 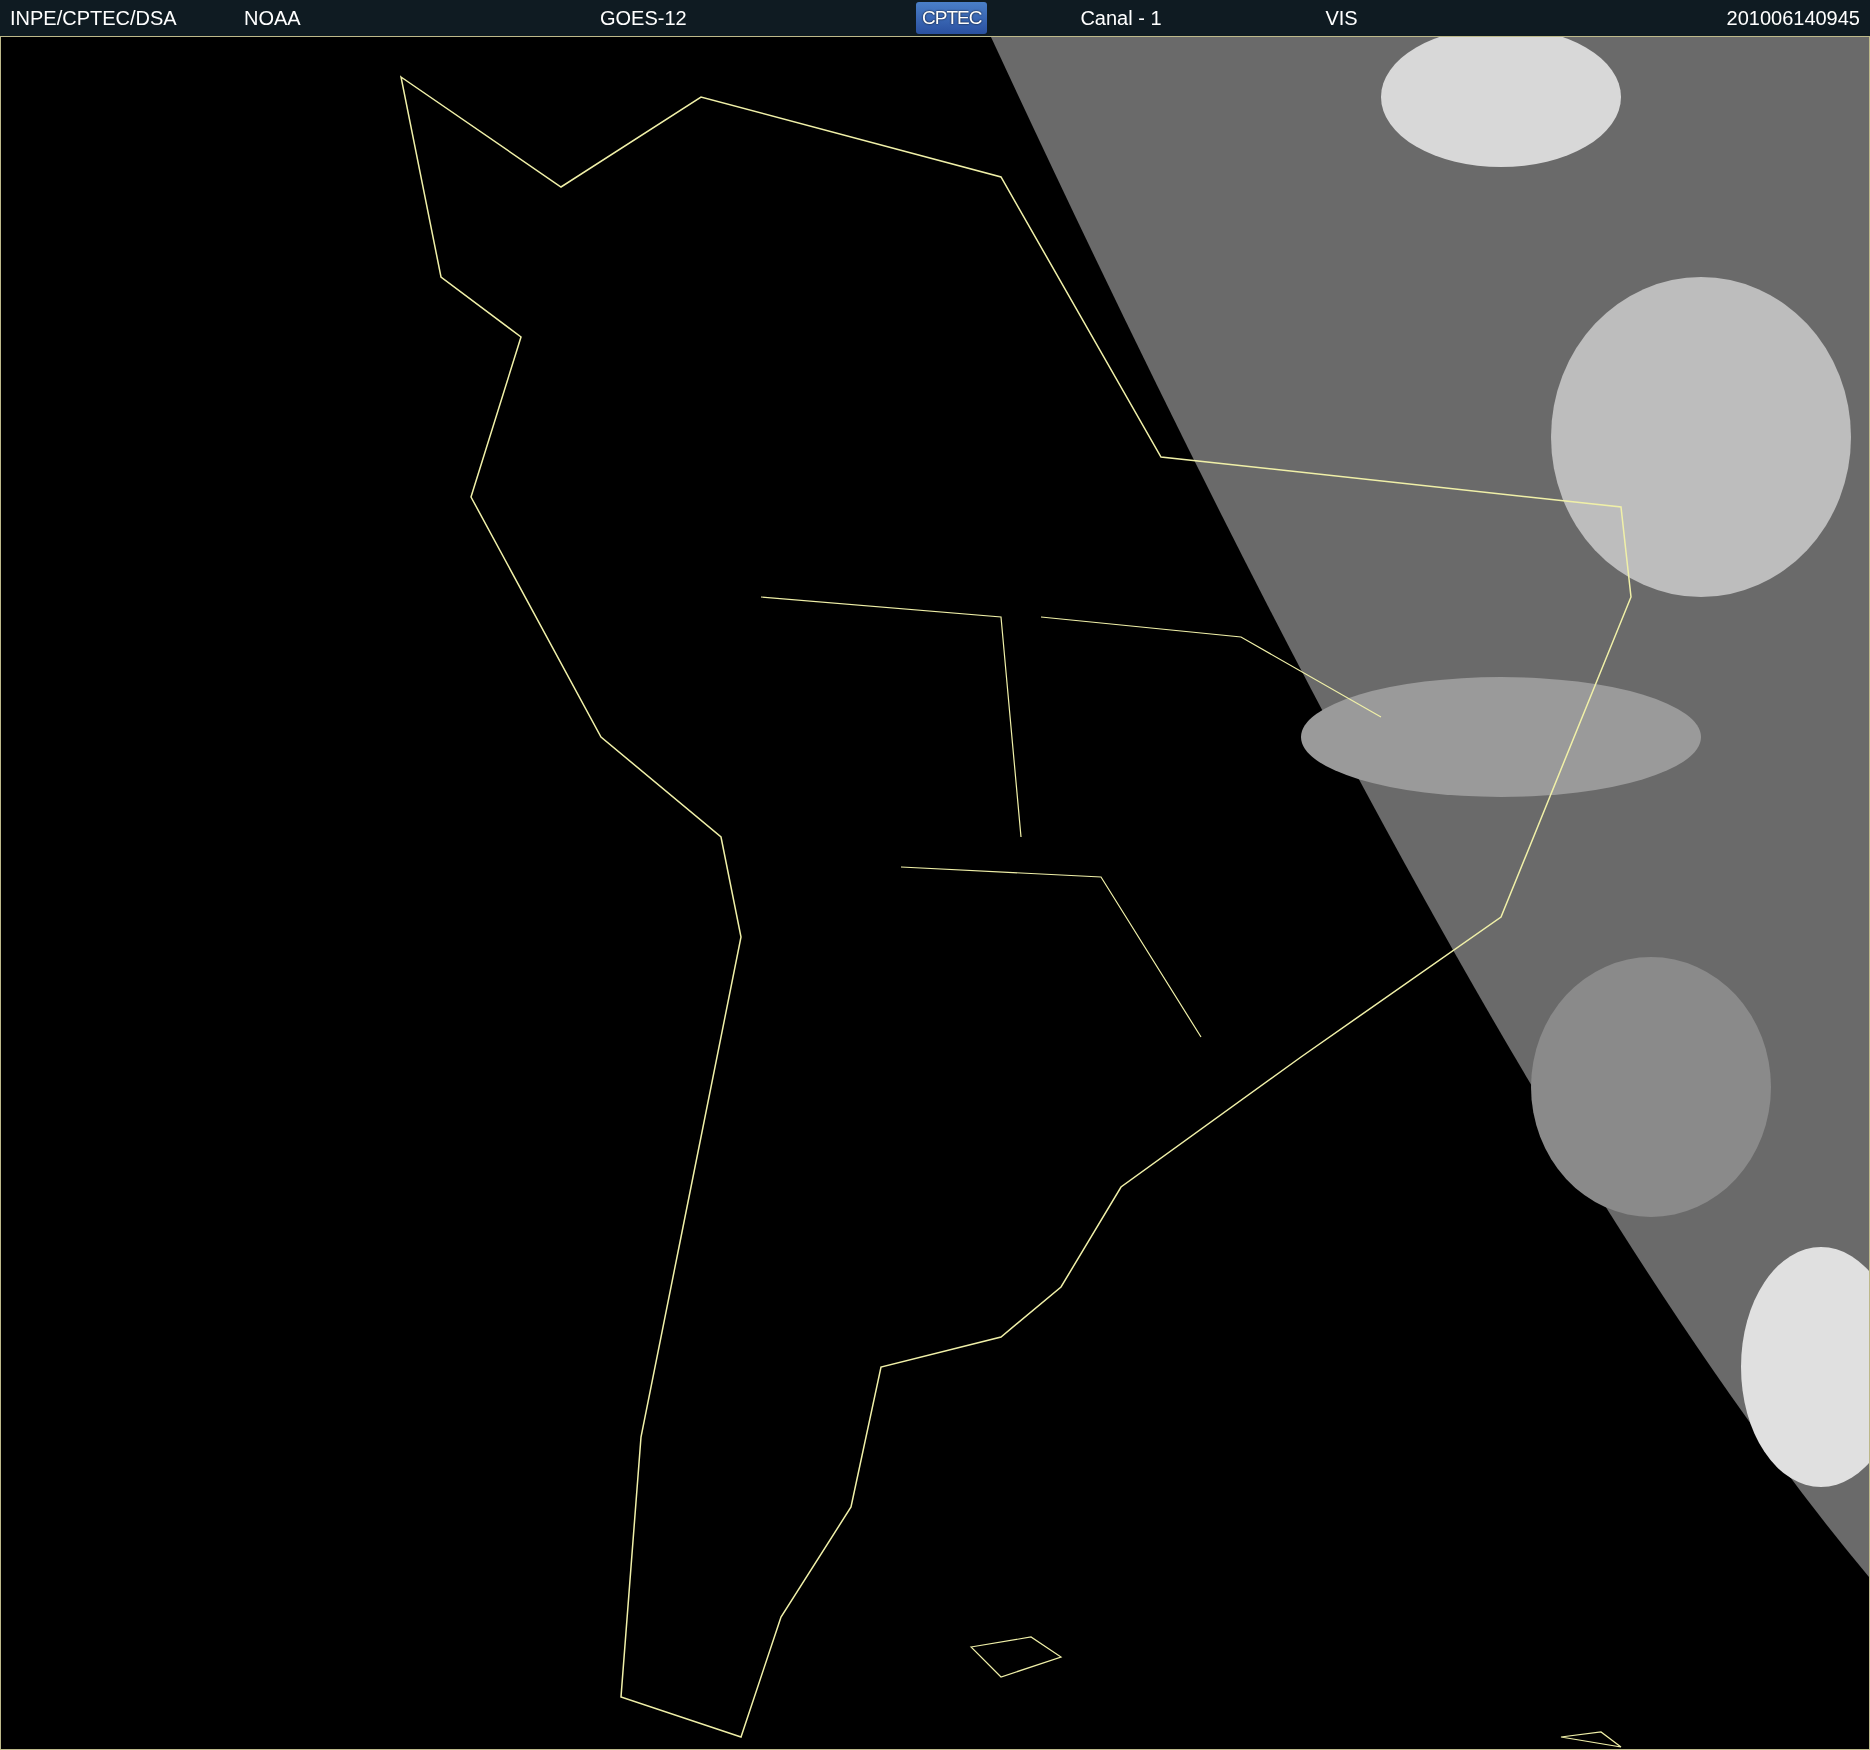 I want to click on header-label: 201006140945, so click(x=1793, y=18).